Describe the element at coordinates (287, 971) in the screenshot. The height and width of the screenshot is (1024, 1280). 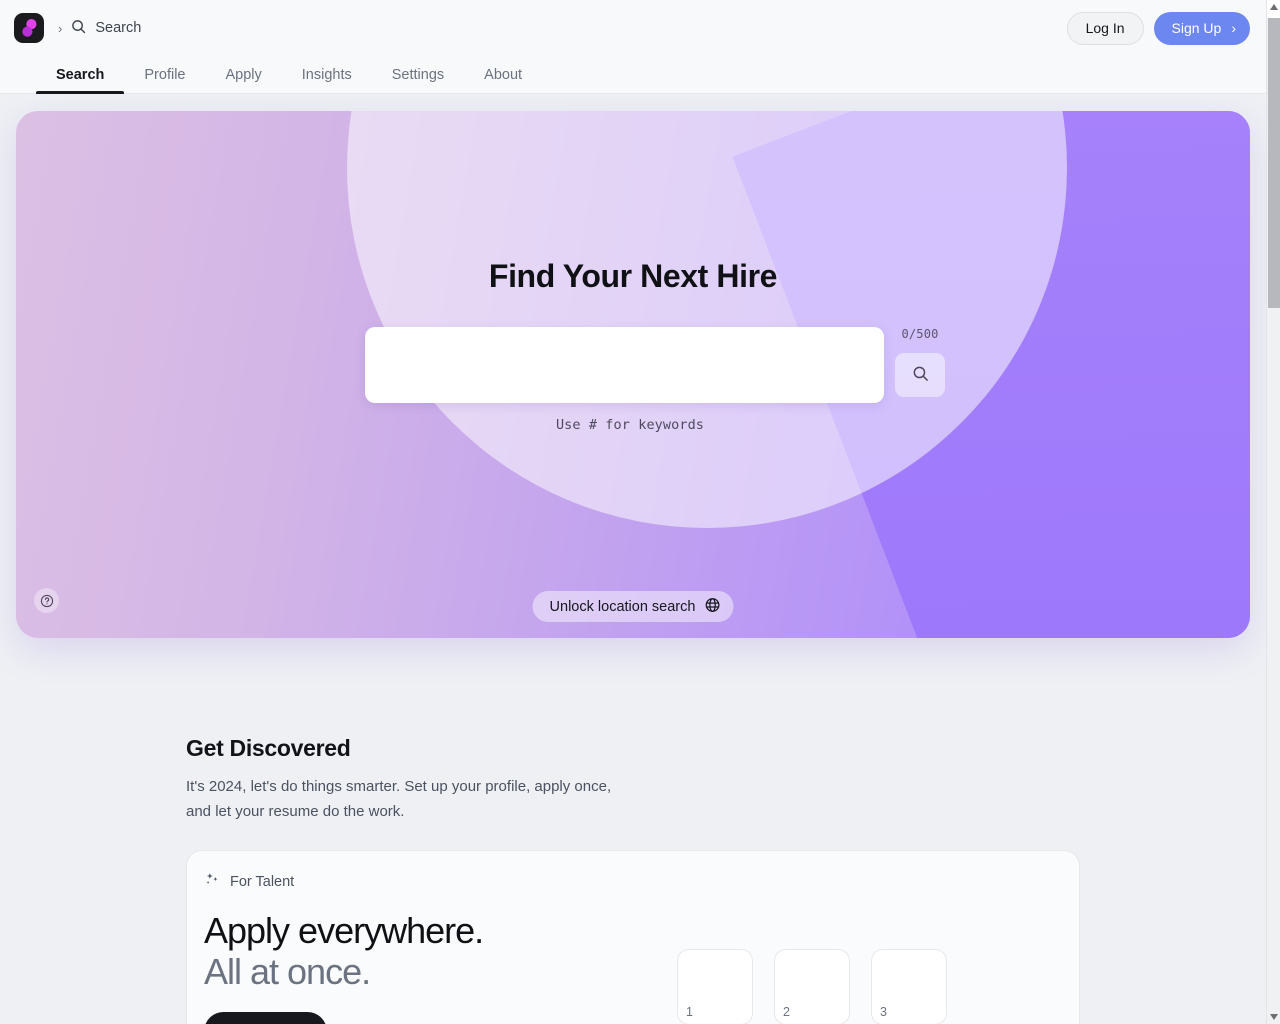
I see `for-talent-headline-line2: All at once.` at that location.